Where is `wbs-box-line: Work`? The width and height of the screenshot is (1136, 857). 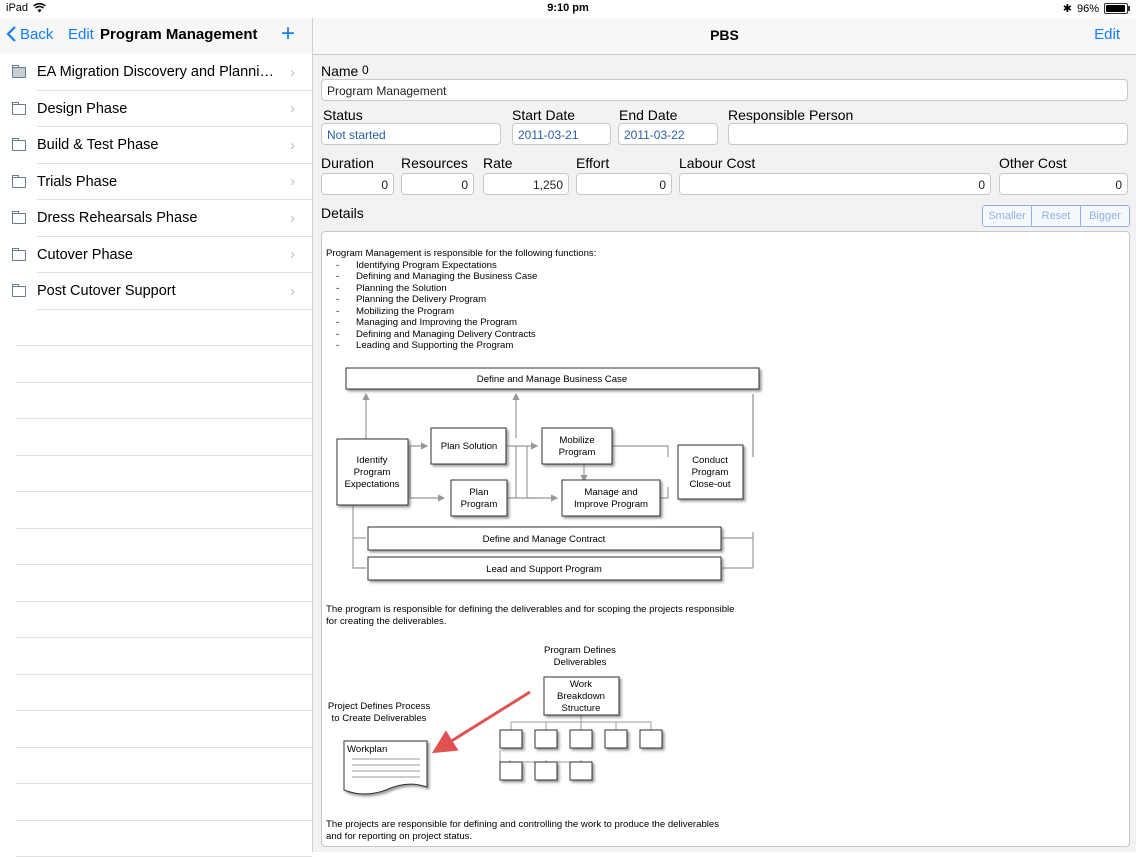
wbs-box-line: Work is located at coordinates (581, 684).